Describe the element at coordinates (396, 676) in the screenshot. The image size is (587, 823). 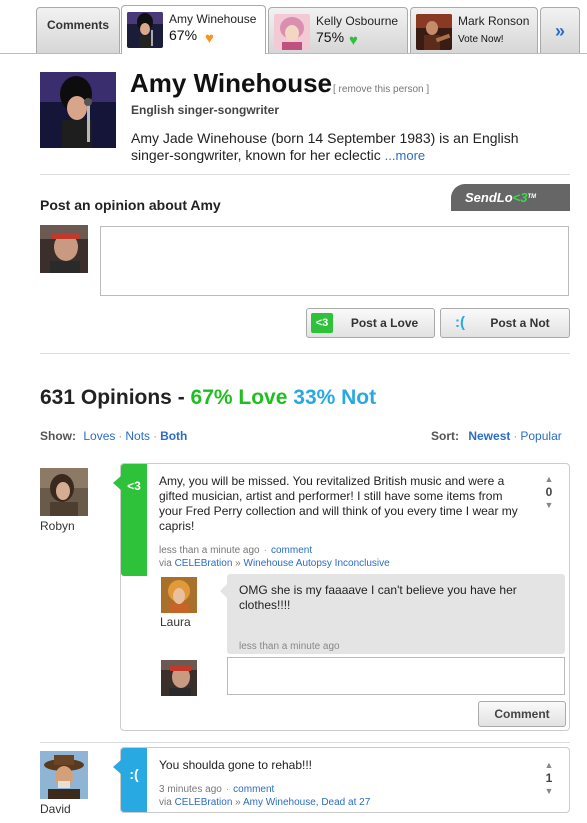
I see `reply-textarea` at that location.